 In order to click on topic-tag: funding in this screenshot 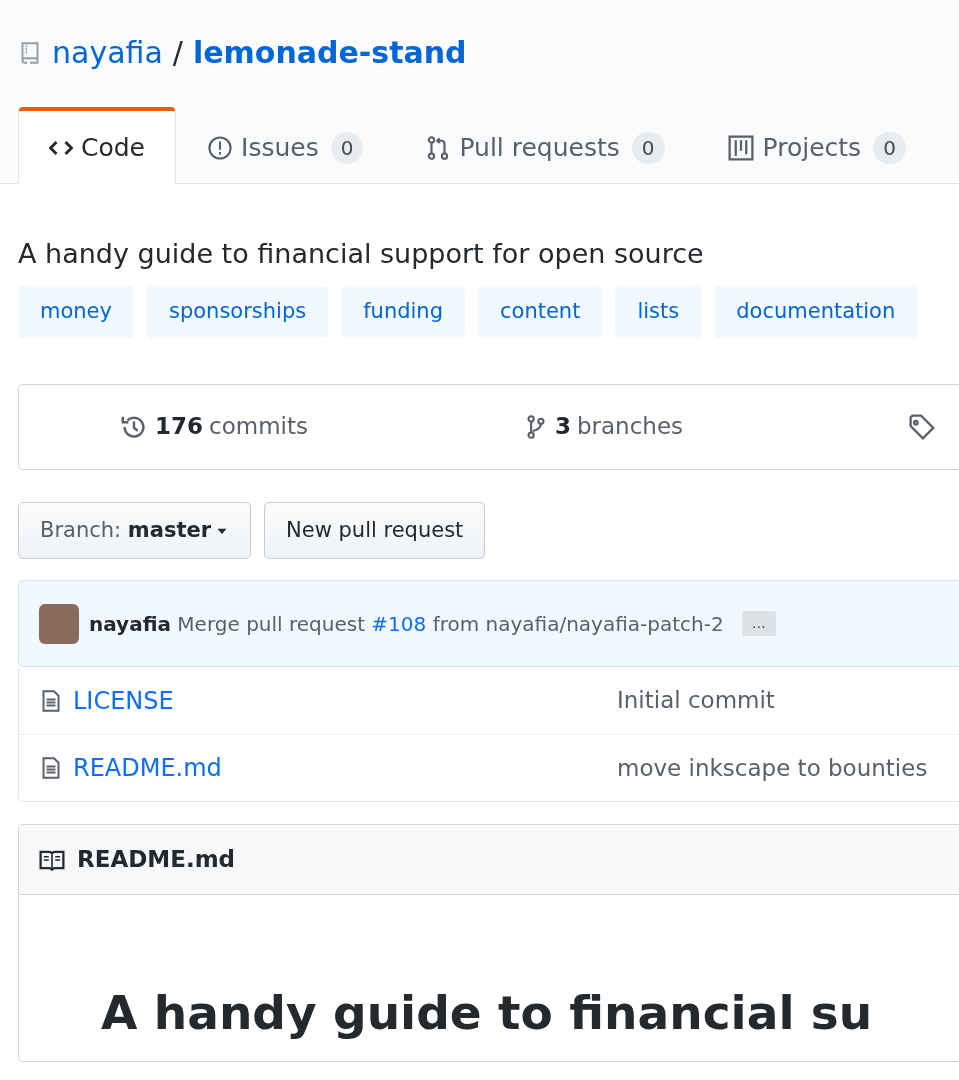, I will do `click(403, 312)`.